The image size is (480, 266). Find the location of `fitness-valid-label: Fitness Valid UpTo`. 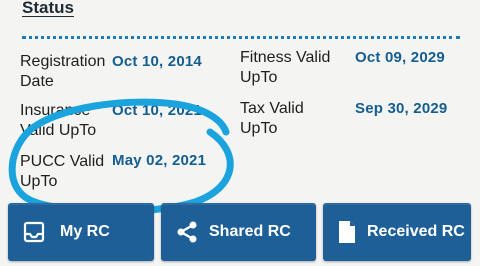

fitness-valid-label: Fitness Valid UpTo is located at coordinates (285, 67).